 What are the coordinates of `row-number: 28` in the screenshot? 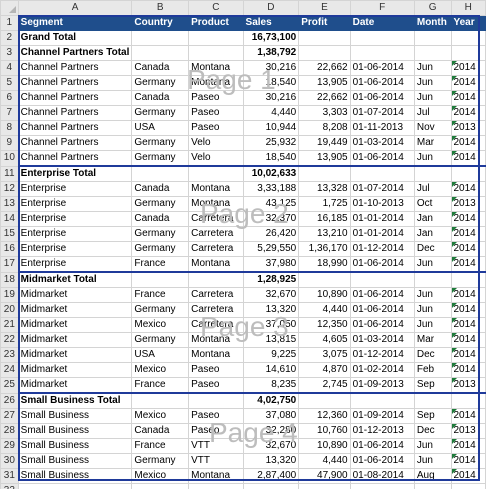 It's located at (9, 431).